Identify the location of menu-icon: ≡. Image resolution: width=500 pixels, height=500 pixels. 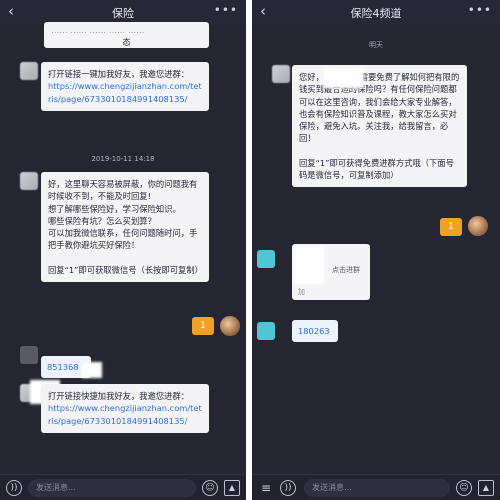
(266, 488).